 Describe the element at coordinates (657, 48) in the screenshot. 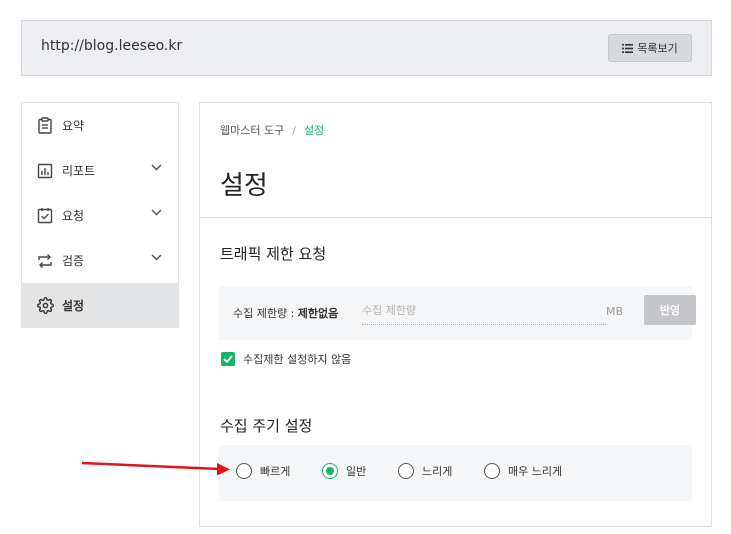

I see `list-view-button-label: 목록보기` at that location.